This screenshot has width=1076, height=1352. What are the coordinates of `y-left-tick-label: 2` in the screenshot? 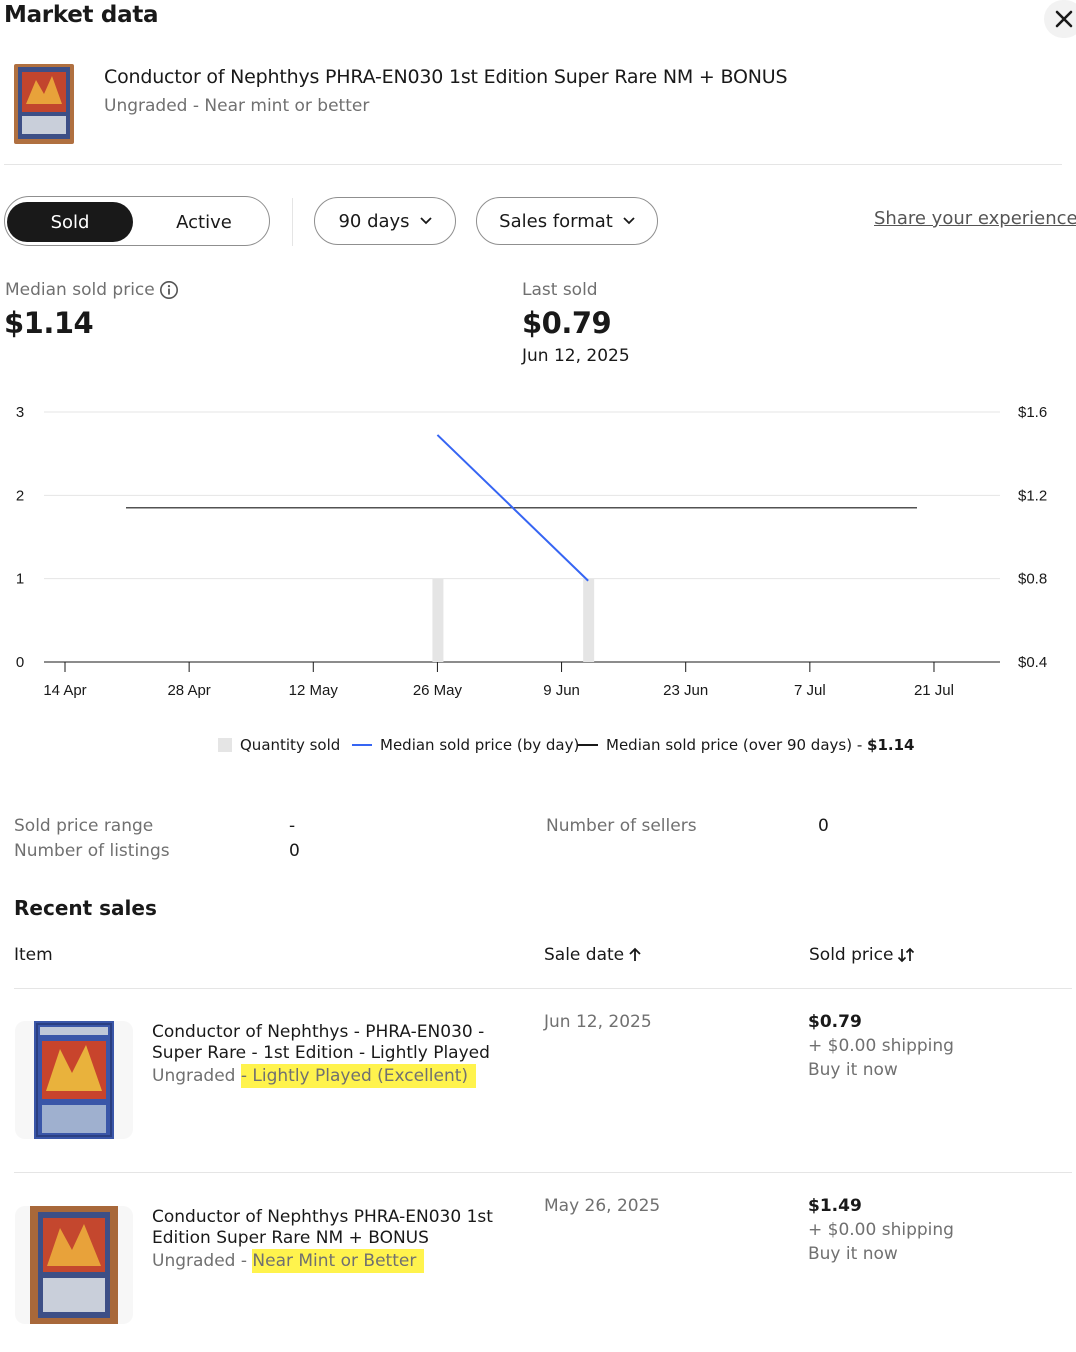 It's located at (20, 495).